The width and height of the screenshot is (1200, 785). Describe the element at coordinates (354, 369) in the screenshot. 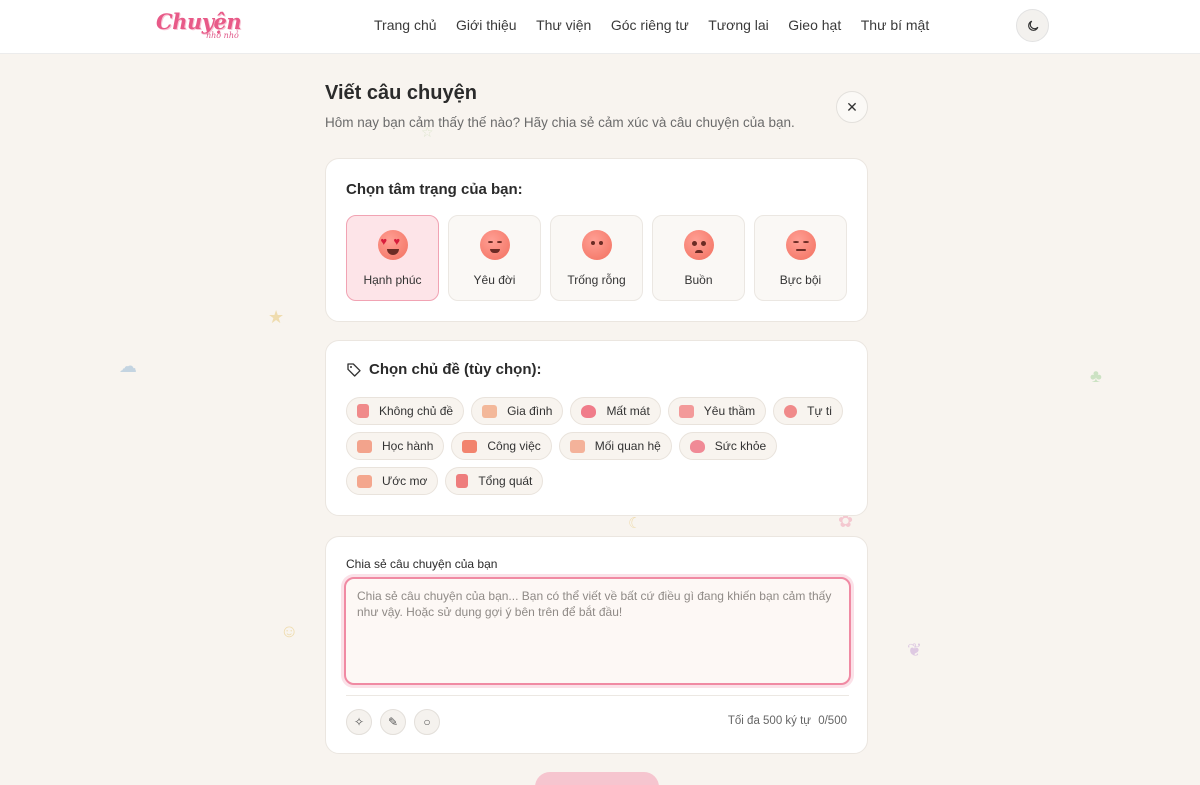

I see `tag-icon` at that location.